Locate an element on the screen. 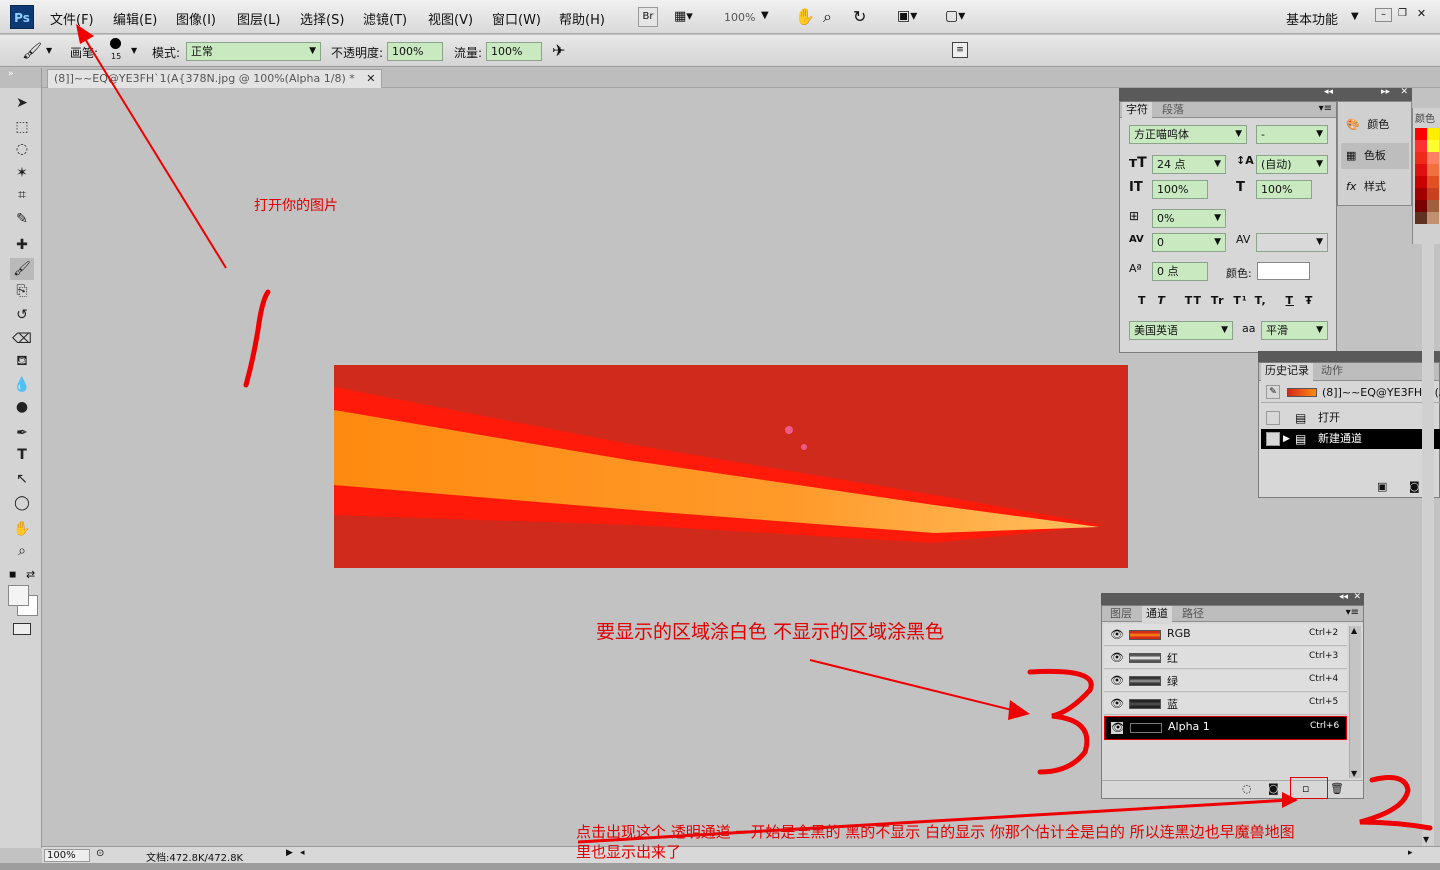 This screenshot has height=870, width=1440. arrow-to-channels is located at coordinates (919, 689).